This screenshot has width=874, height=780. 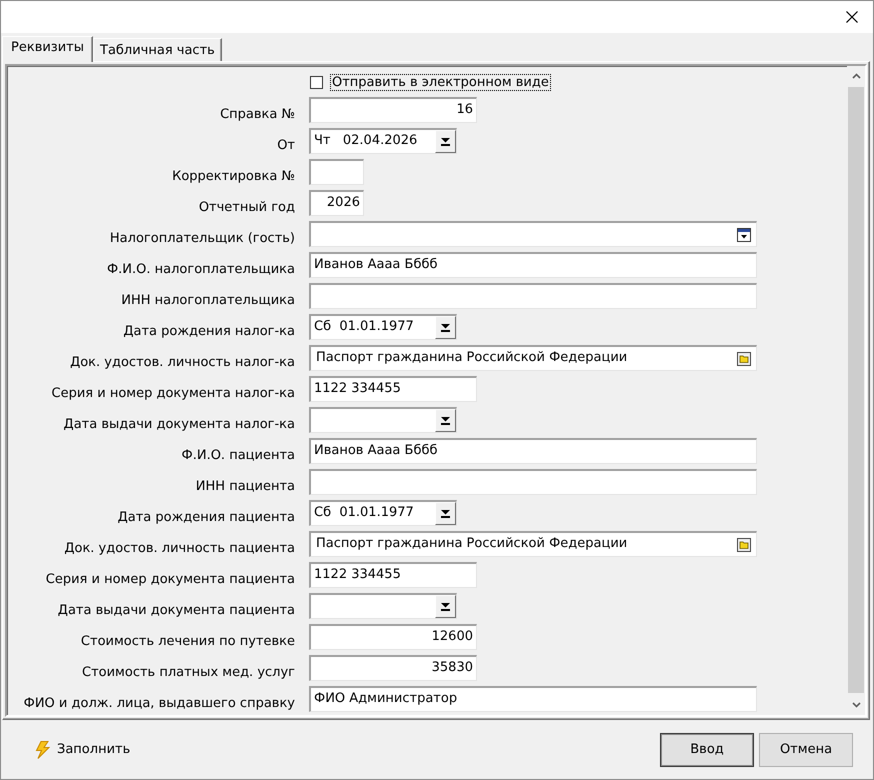 What do you see at coordinates (856, 705) in the screenshot?
I see `chevron-down-icon` at bounding box center [856, 705].